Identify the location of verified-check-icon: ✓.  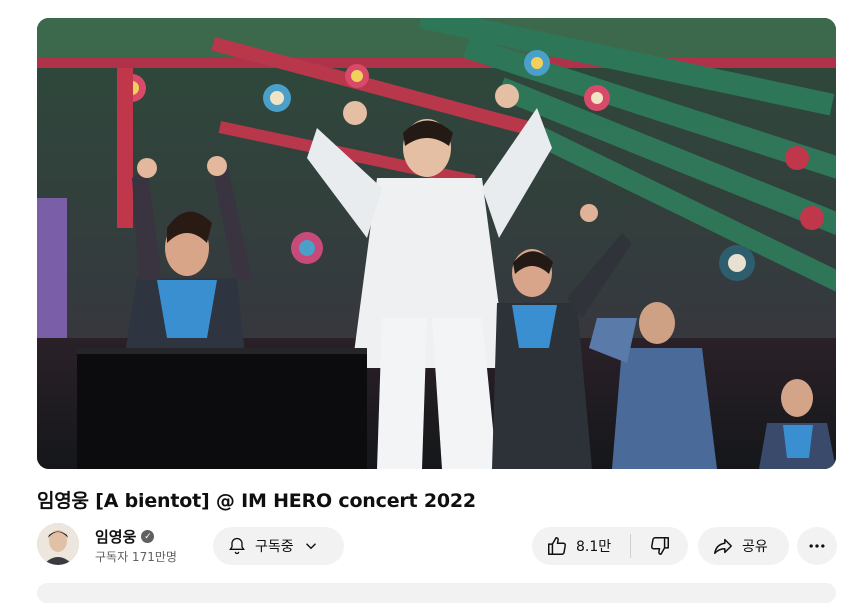
(148, 536).